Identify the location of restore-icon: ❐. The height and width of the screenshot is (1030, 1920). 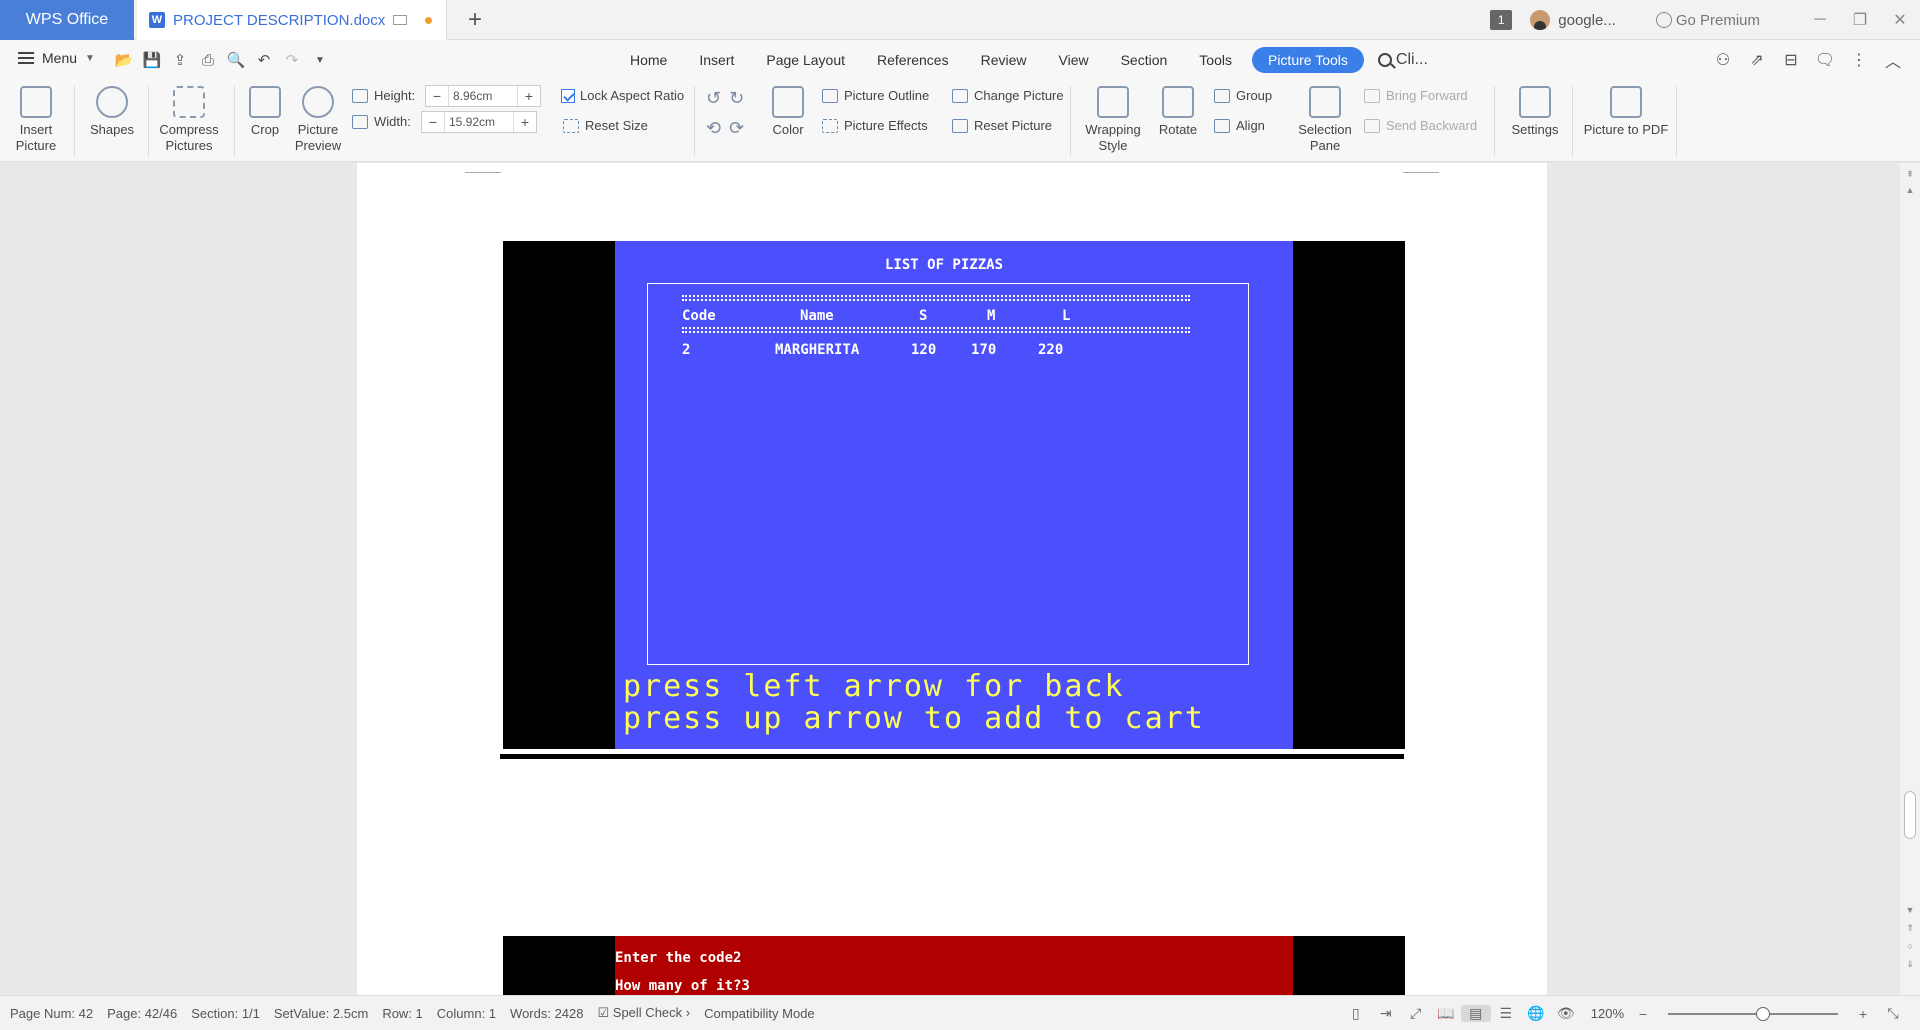
(1860, 20).